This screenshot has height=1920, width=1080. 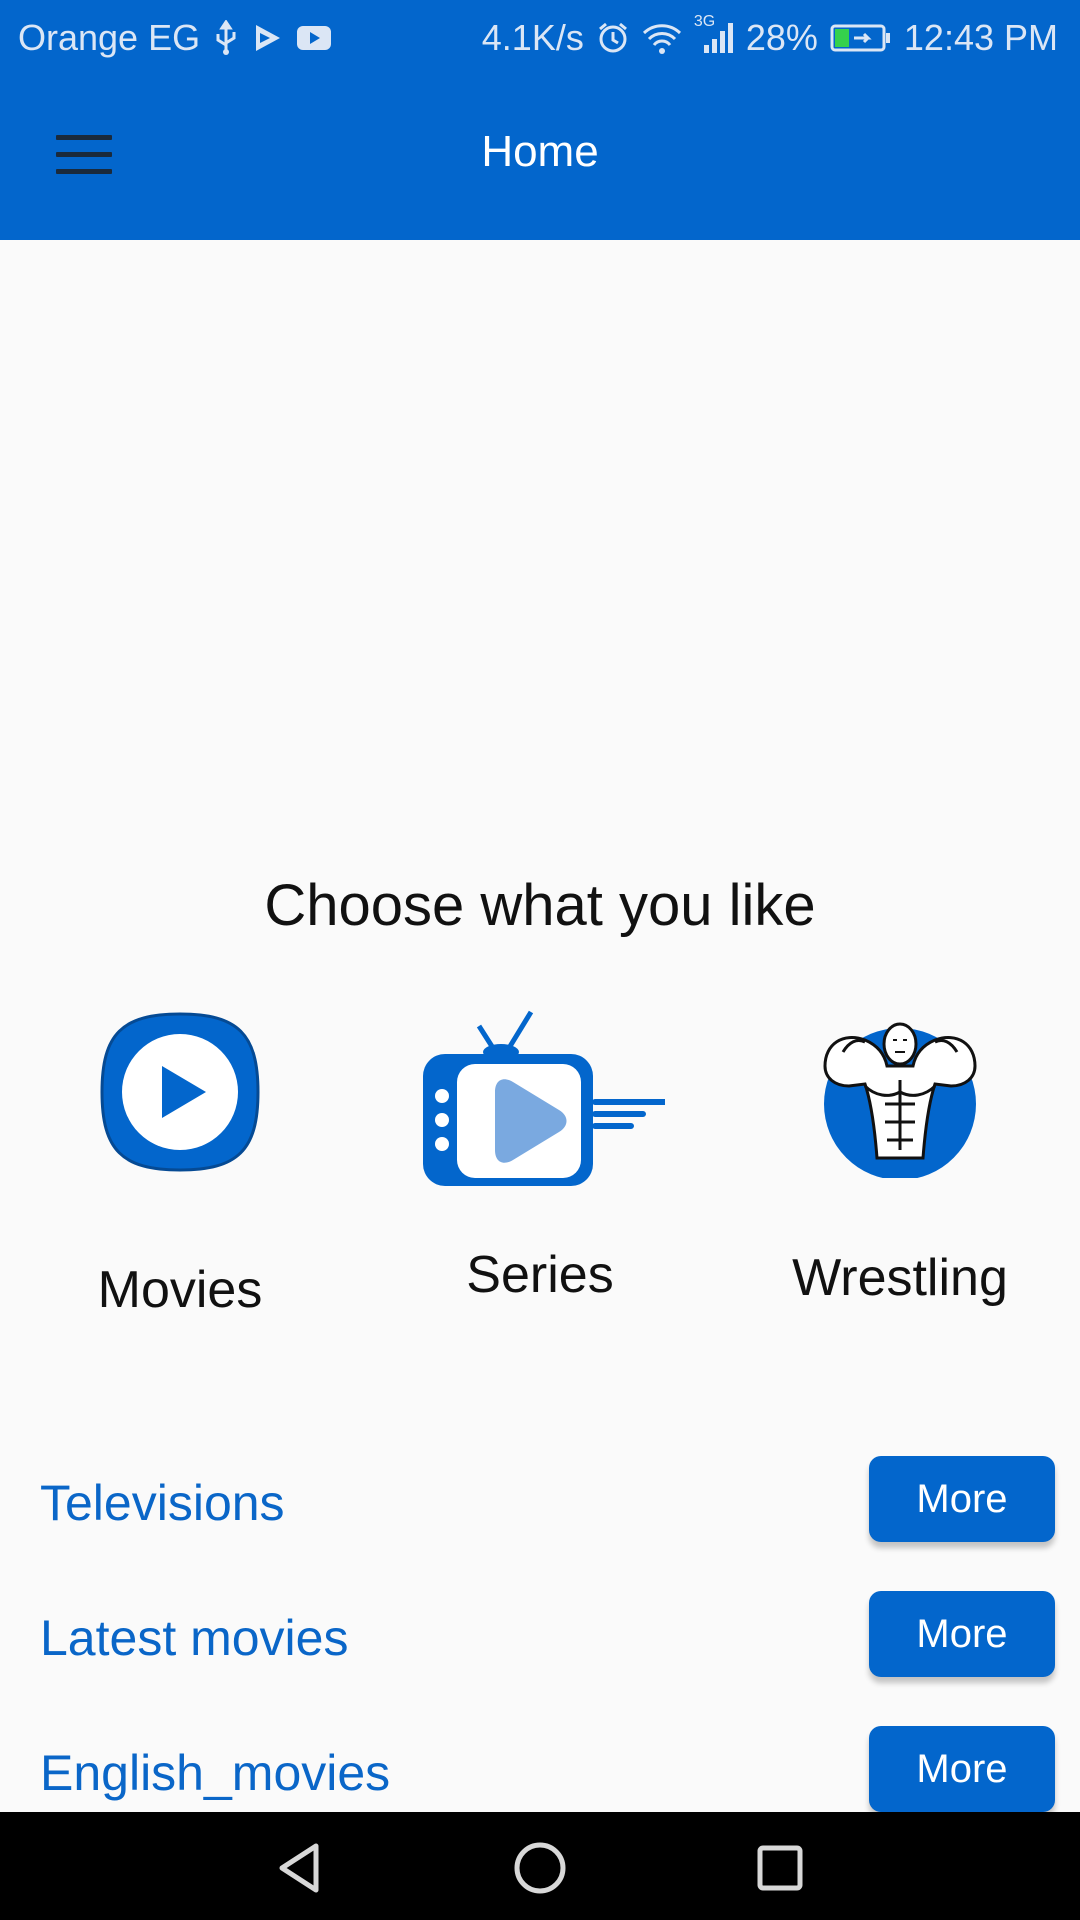 What do you see at coordinates (540, 1093) in the screenshot?
I see `tv-icon` at bounding box center [540, 1093].